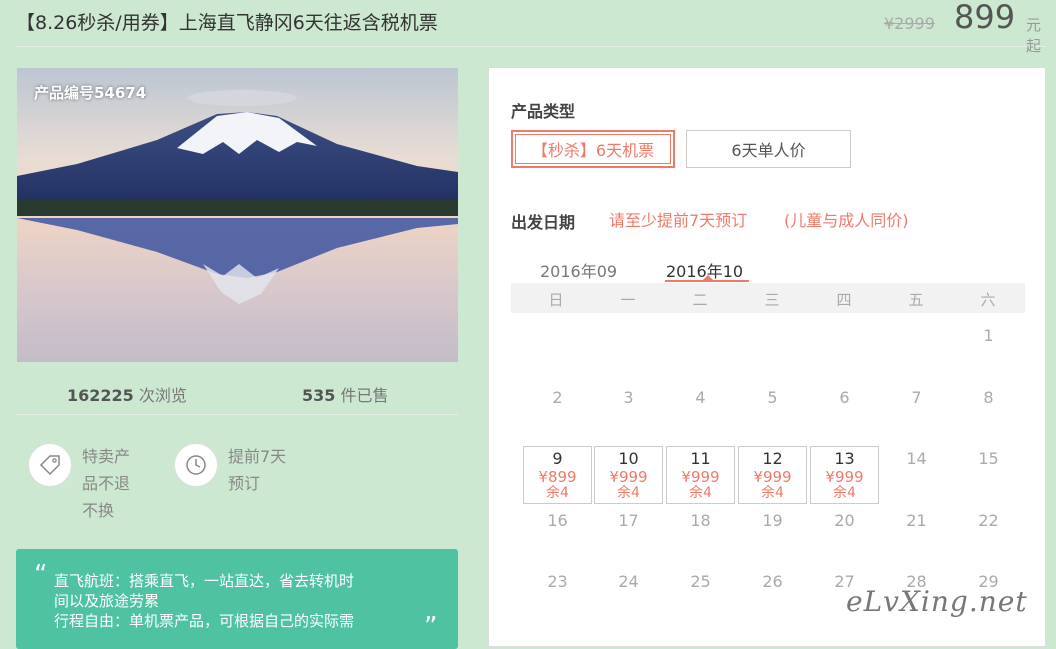 The width and height of the screenshot is (1056, 649). What do you see at coordinates (700, 397) in the screenshot?
I see `calendar-day: 4` at bounding box center [700, 397].